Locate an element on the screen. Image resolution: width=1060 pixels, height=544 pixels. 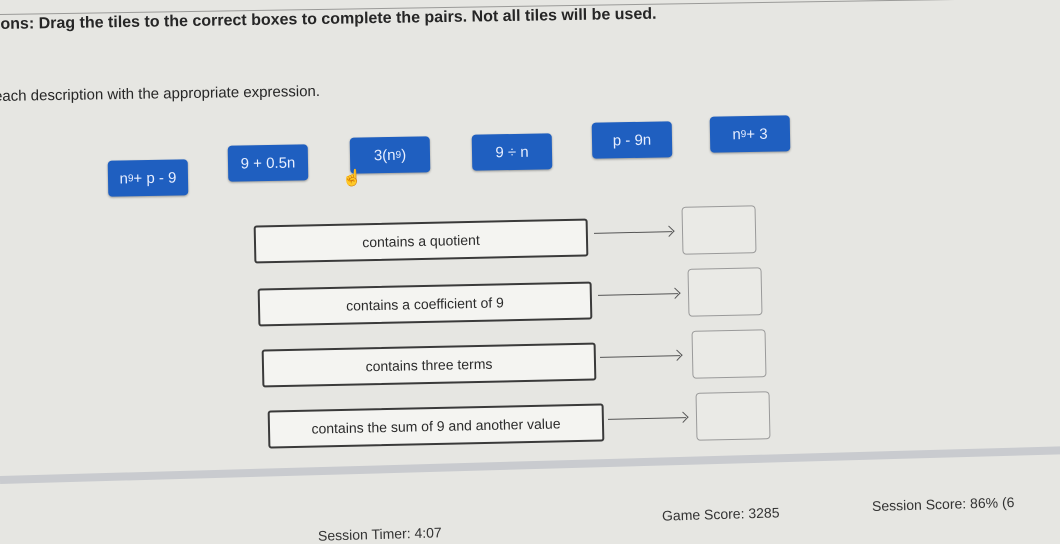
tile-text: p - 9n is located at coordinates (632, 140).